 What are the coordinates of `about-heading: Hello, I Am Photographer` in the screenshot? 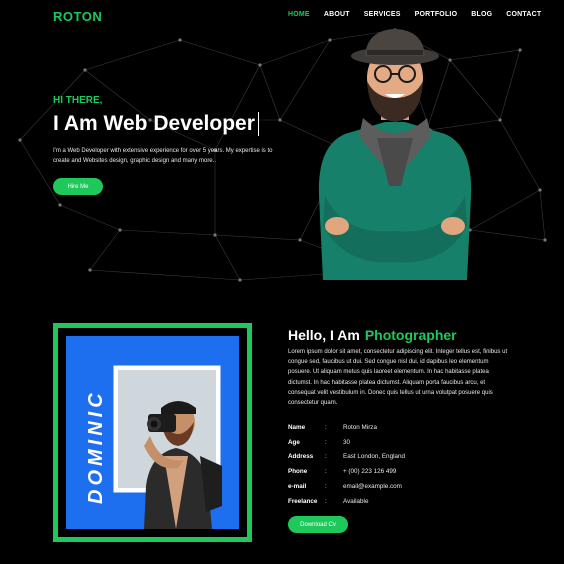 It's located at (372, 335).